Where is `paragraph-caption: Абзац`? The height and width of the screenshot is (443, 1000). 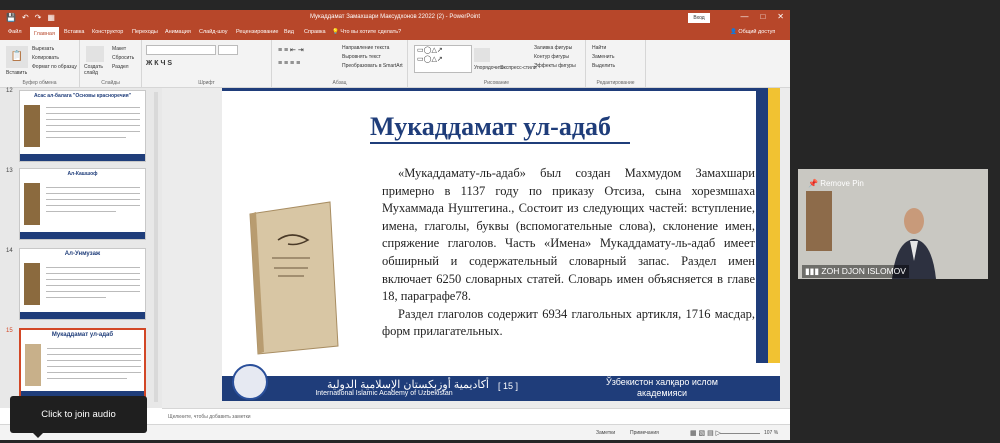
paragraph-caption: Абзац is located at coordinates (339, 83).